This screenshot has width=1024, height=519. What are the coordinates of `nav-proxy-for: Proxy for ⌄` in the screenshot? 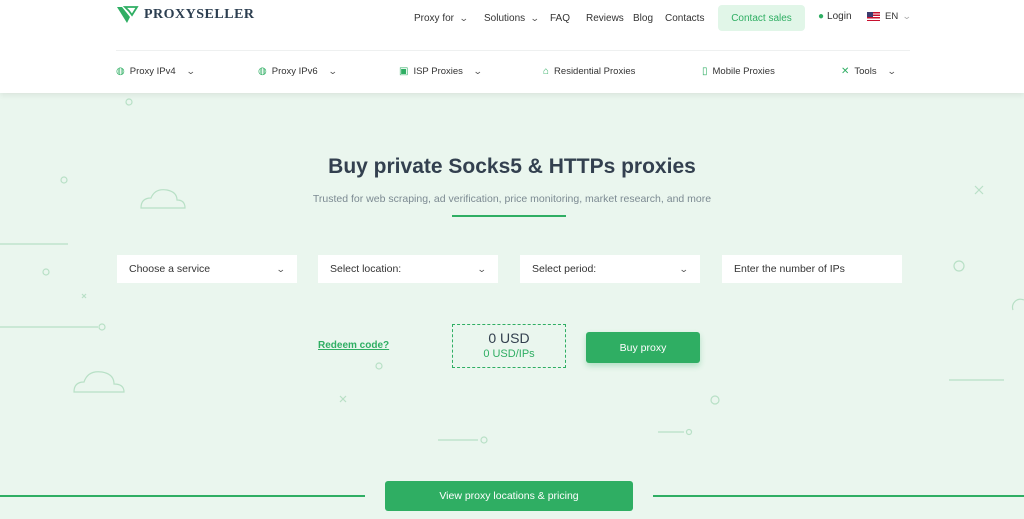 It's located at (441, 18).